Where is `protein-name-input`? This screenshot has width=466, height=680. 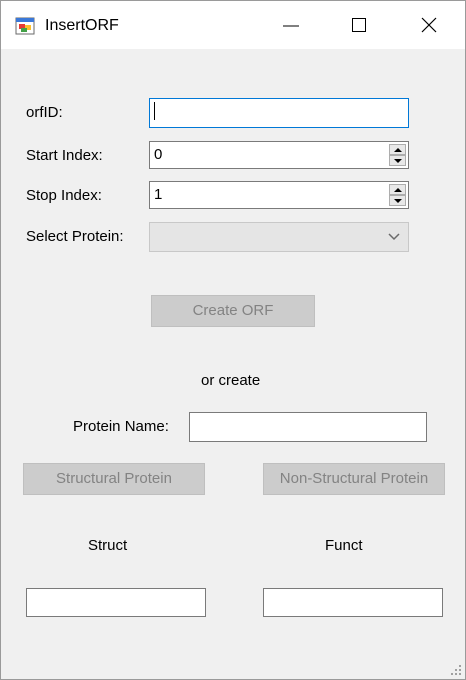
protein-name-input is located at coordinates (308, 427).